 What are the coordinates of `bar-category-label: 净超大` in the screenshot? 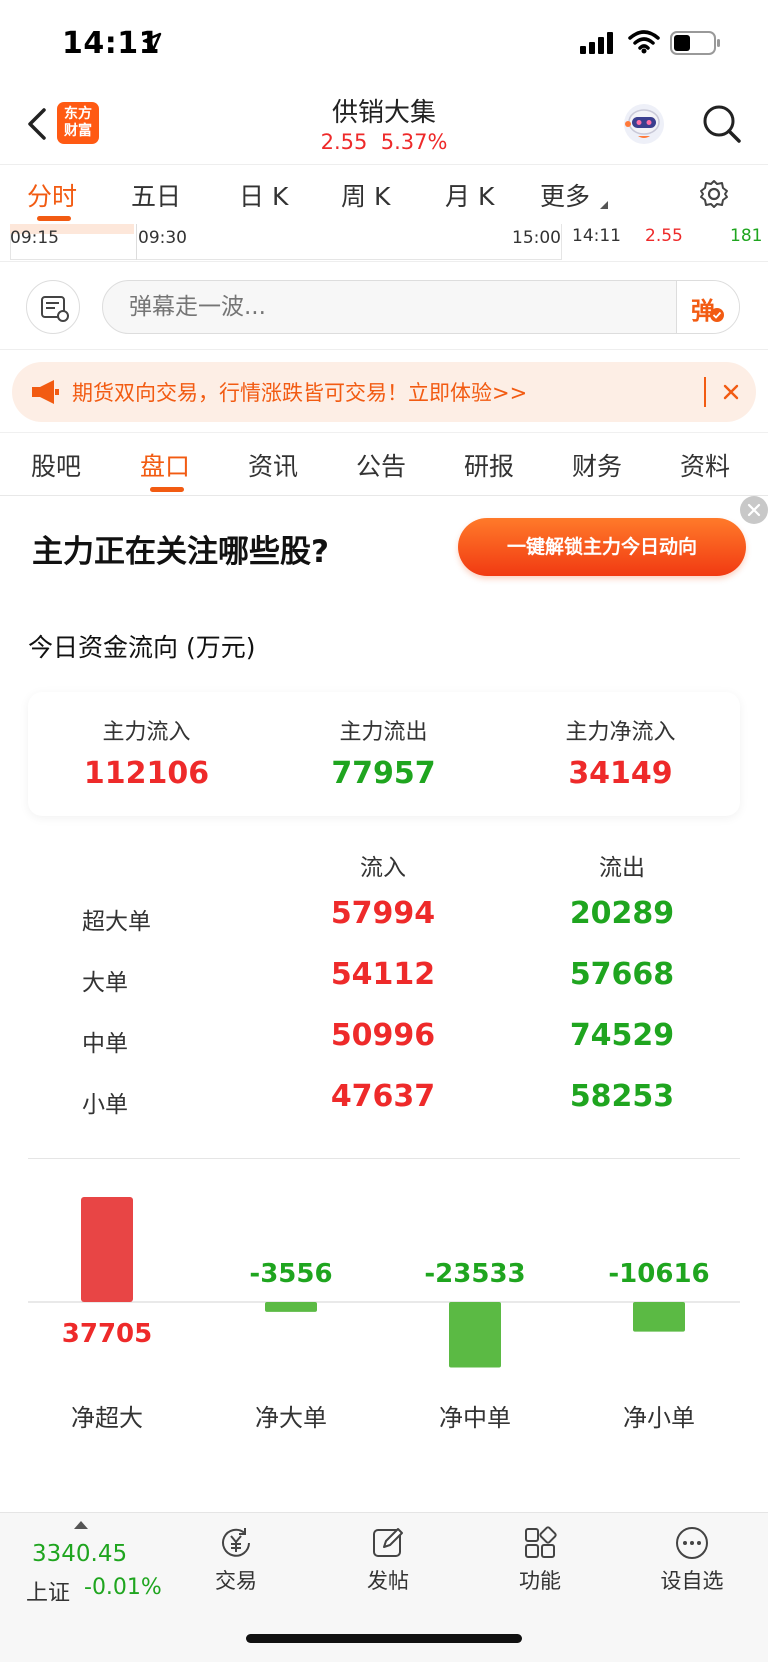 It's located at (107, 1418).